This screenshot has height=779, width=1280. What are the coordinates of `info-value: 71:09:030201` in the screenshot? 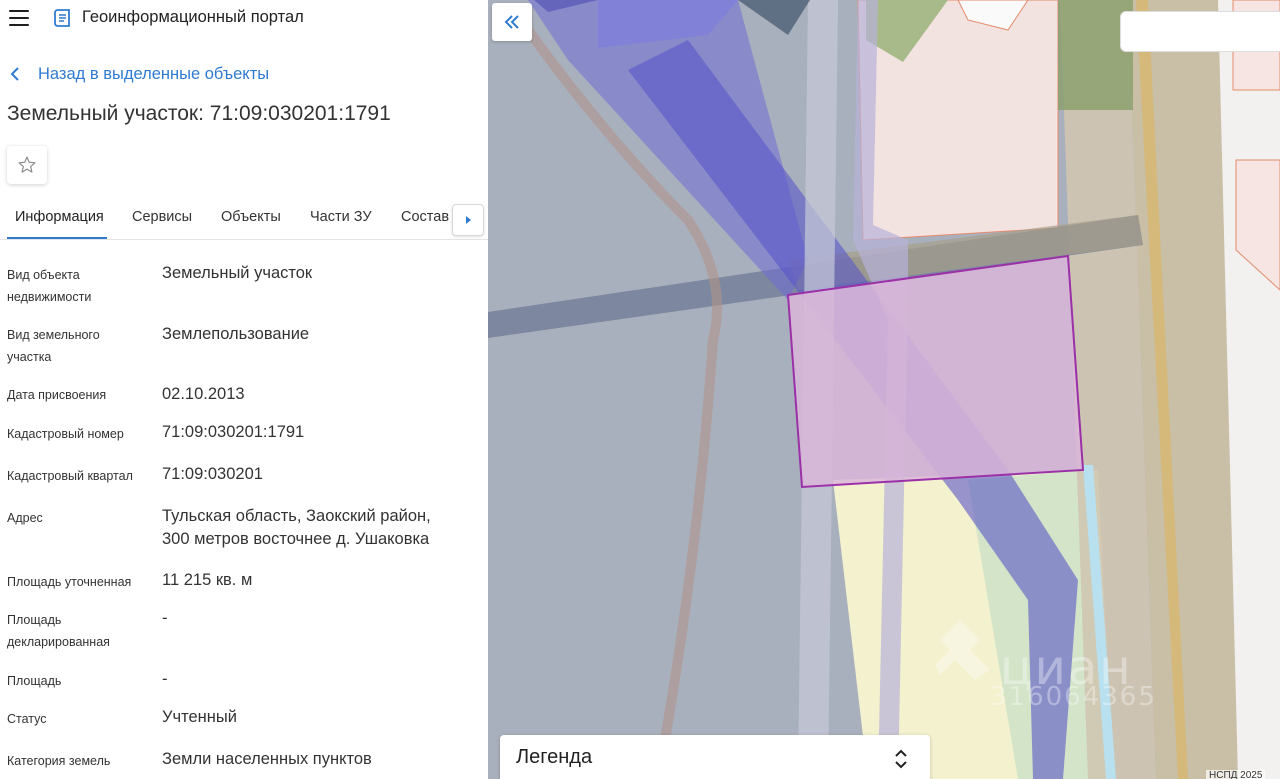 It's located at (212, 474).